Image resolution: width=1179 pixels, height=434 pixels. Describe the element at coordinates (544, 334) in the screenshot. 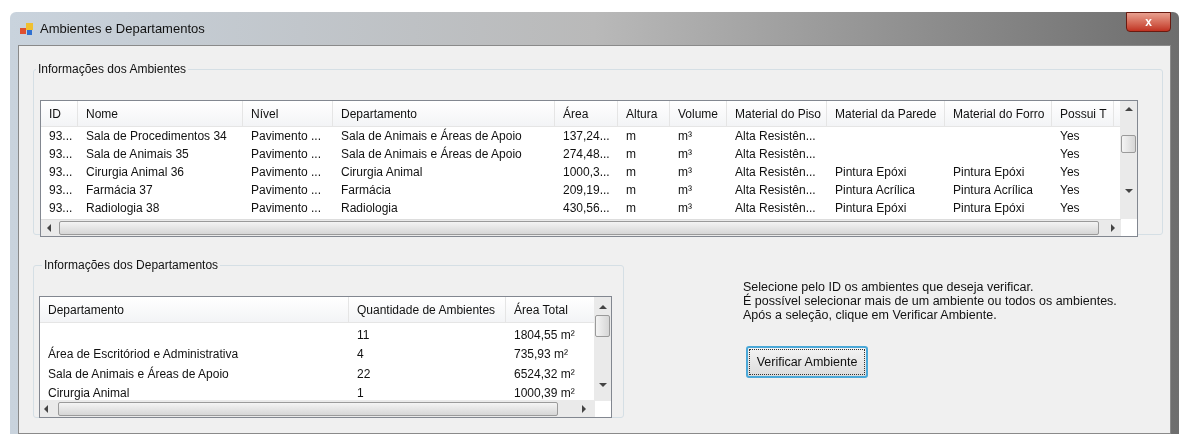

I see `table-cell: 1804,55 m²` at that location.